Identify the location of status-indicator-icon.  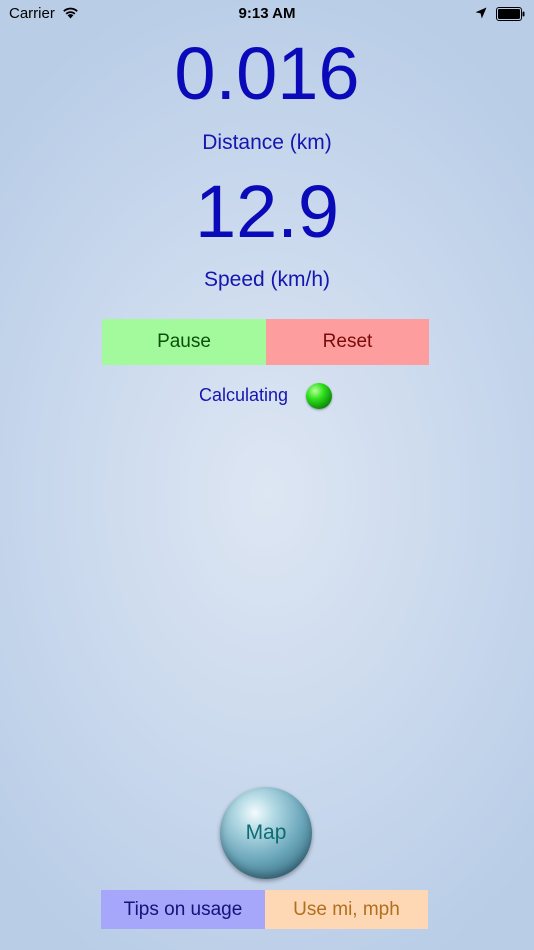
(319, 396).